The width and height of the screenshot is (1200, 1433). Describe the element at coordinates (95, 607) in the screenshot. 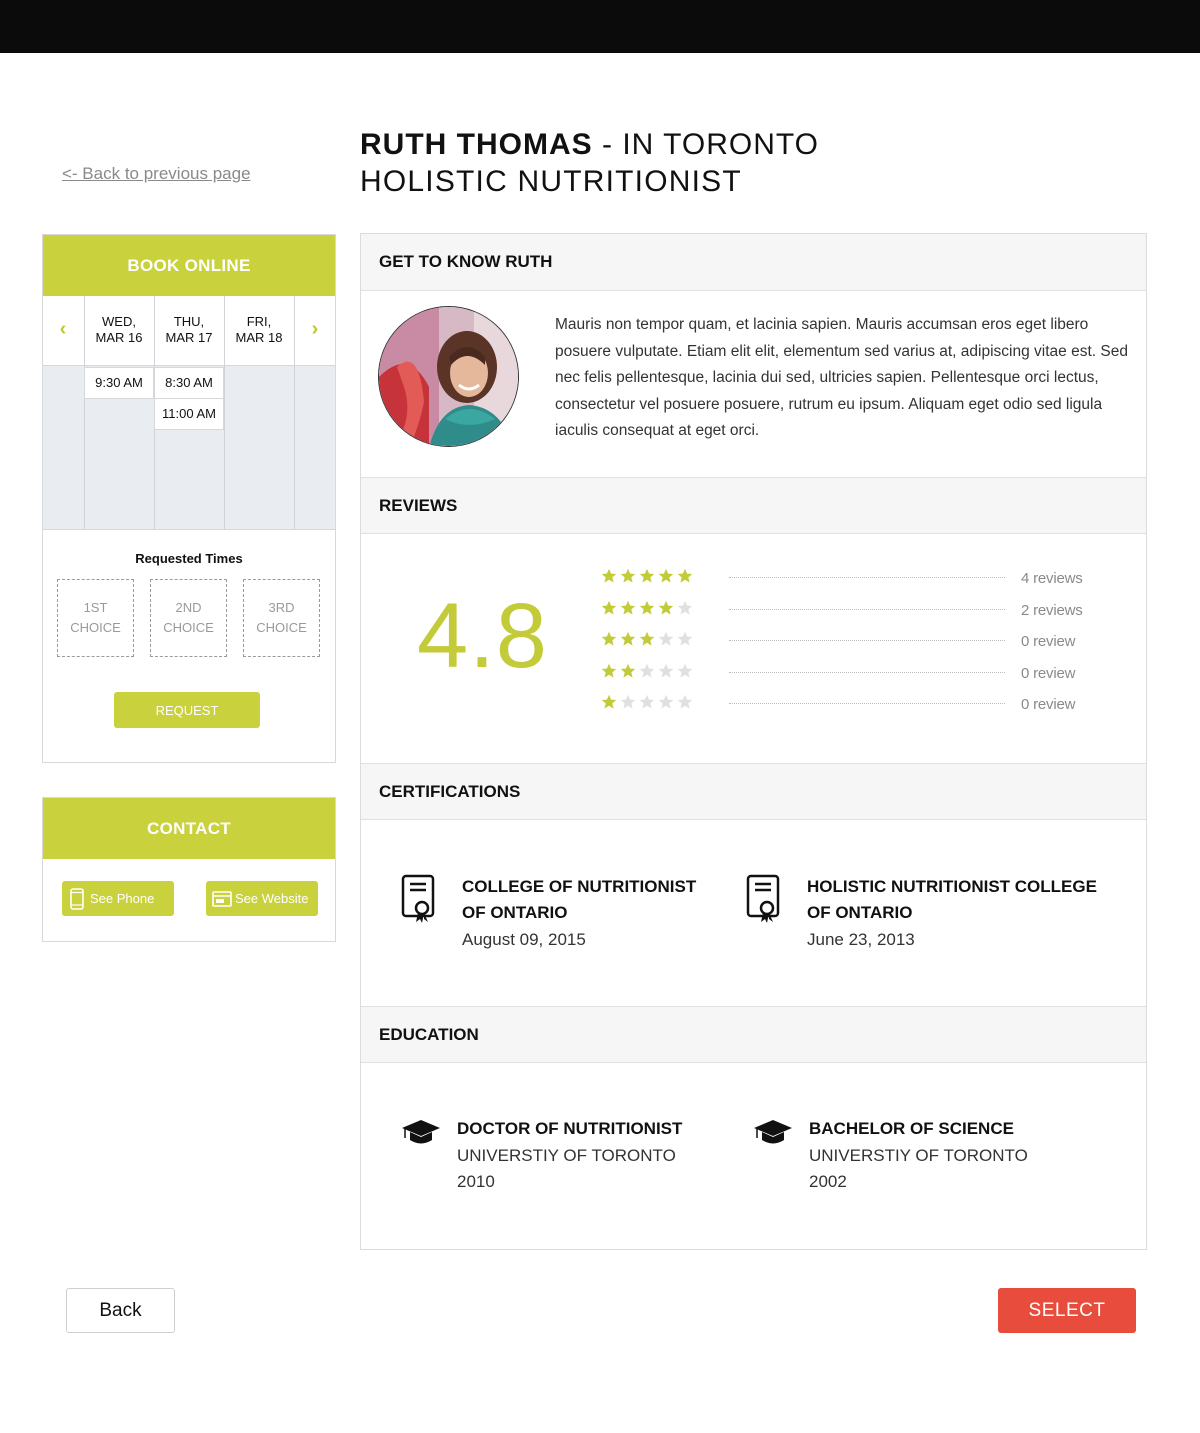

I see `choice-label: 1ST` at that location.